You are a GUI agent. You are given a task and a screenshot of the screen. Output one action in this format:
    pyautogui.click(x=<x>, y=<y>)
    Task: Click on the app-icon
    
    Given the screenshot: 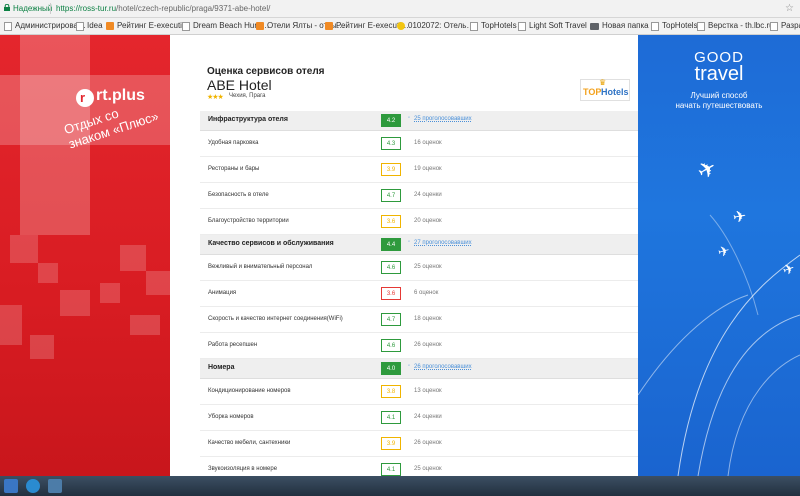 What is the action you would take?
    pyautogui.click(x=55, y=486)
    